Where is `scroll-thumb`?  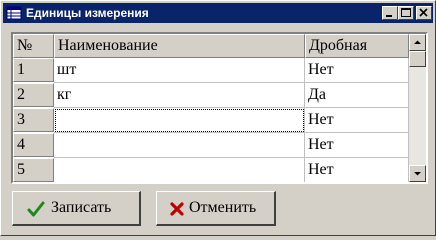
scroll-thumb is located at coordinates (417, 59).